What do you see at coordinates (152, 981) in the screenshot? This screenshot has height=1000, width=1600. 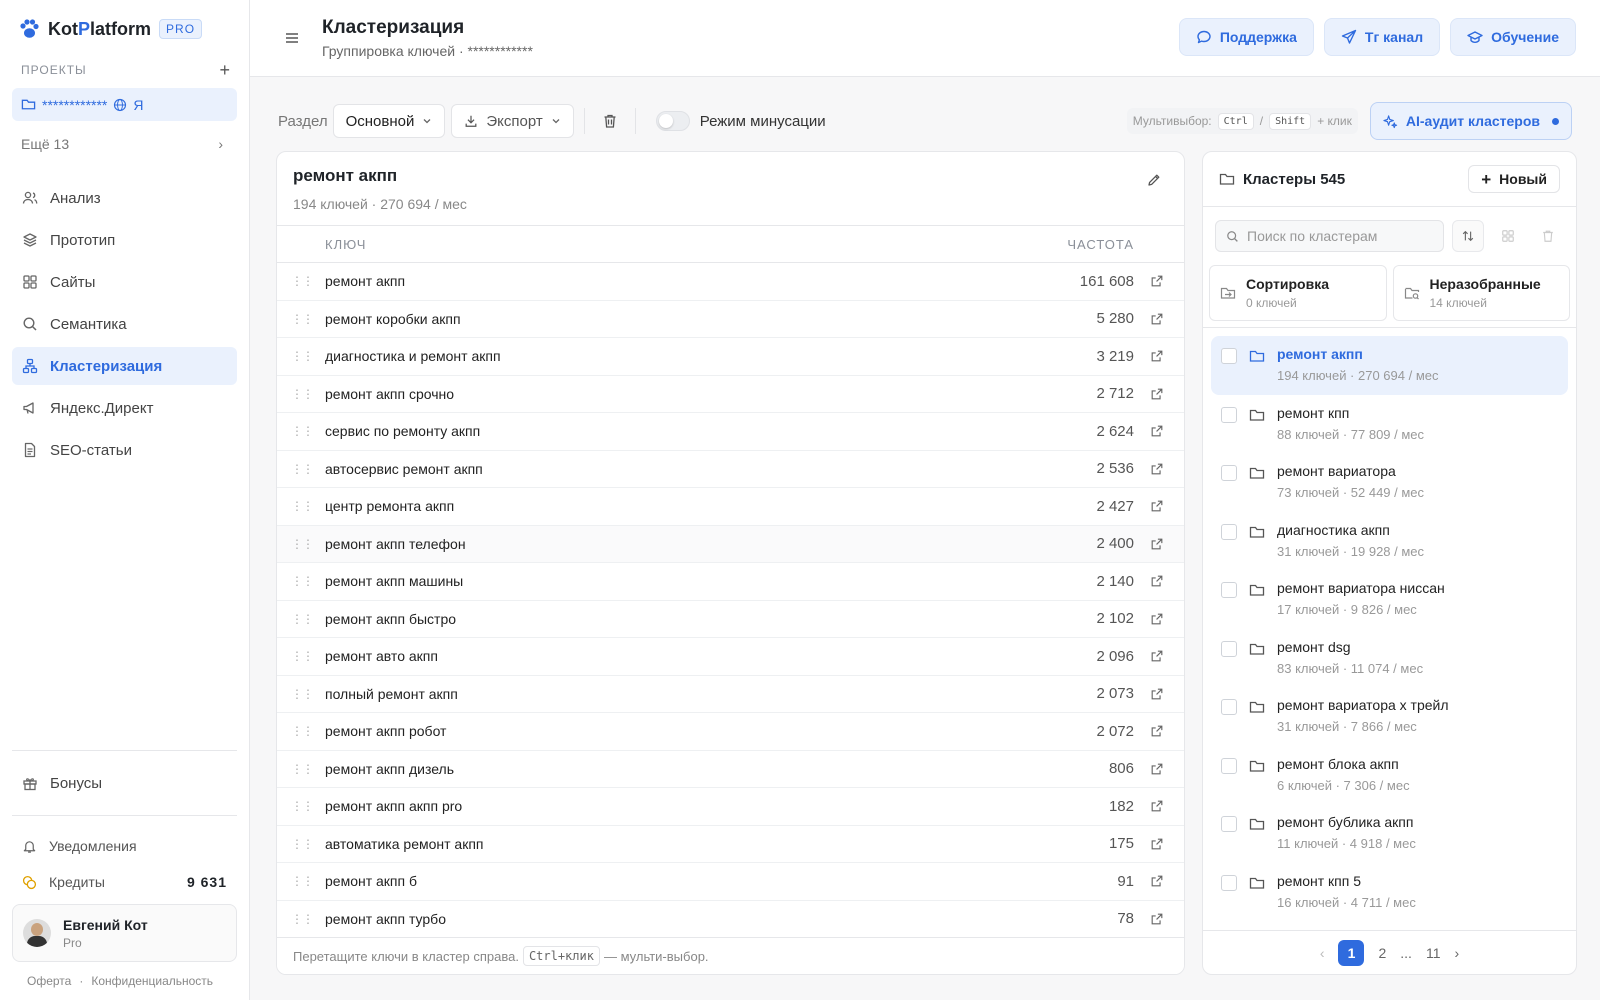 I see `privacy-link: Конфиденциальность` at bounding box center [152, 981].